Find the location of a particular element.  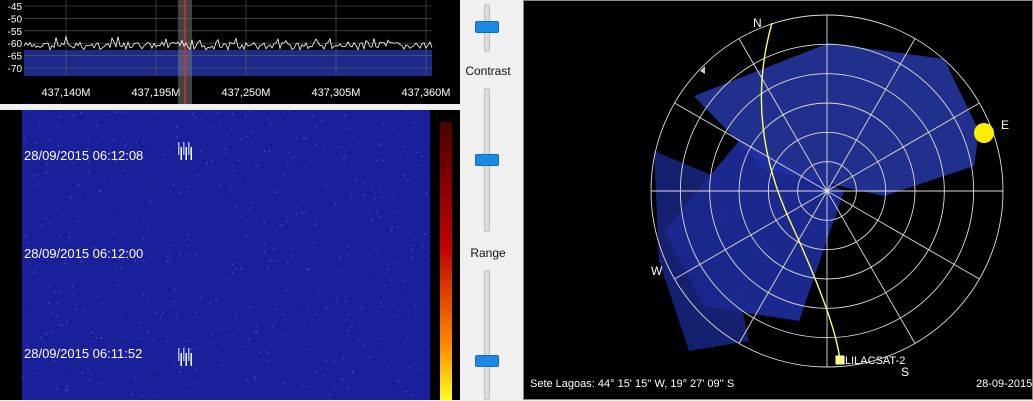

north-label: N is located at coordinates (757, 23).